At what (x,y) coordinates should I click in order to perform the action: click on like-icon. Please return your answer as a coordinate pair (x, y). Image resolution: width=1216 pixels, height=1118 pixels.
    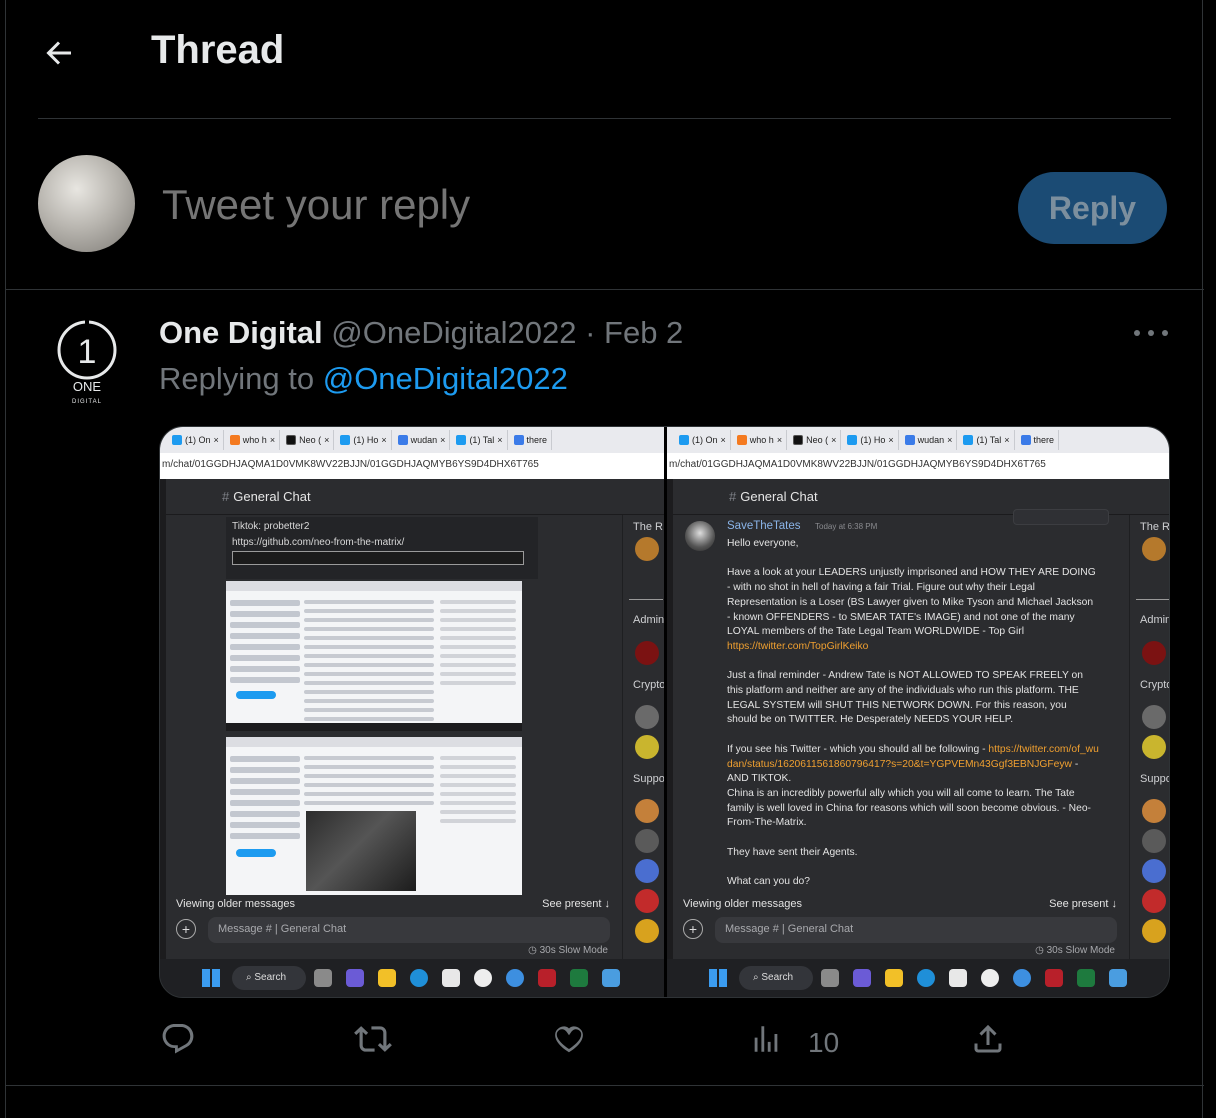
    Looking at the image, I should click on (569, 1039).